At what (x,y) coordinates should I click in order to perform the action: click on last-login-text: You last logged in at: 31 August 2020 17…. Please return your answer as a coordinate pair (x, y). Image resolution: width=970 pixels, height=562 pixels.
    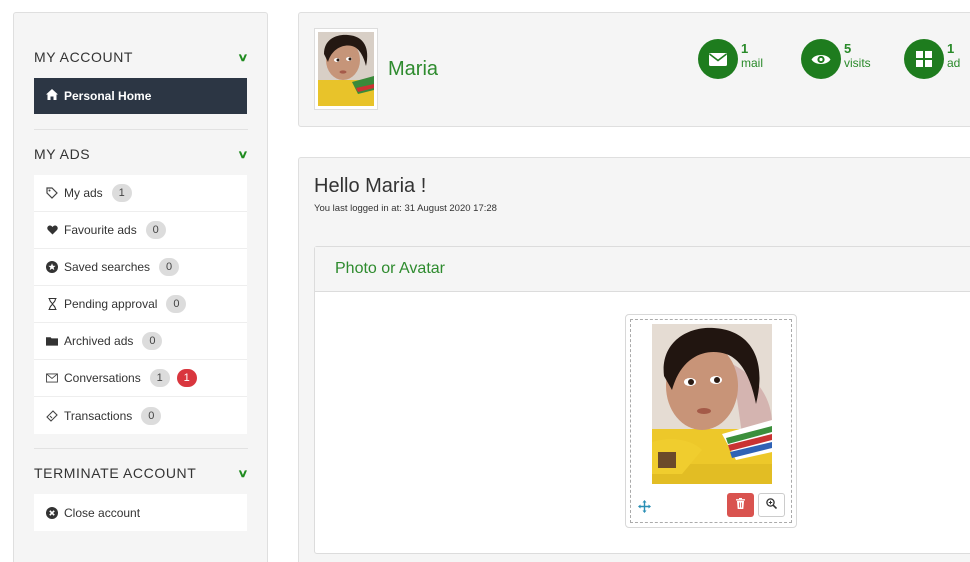
    Looking at the image, I should click on (405, 208).